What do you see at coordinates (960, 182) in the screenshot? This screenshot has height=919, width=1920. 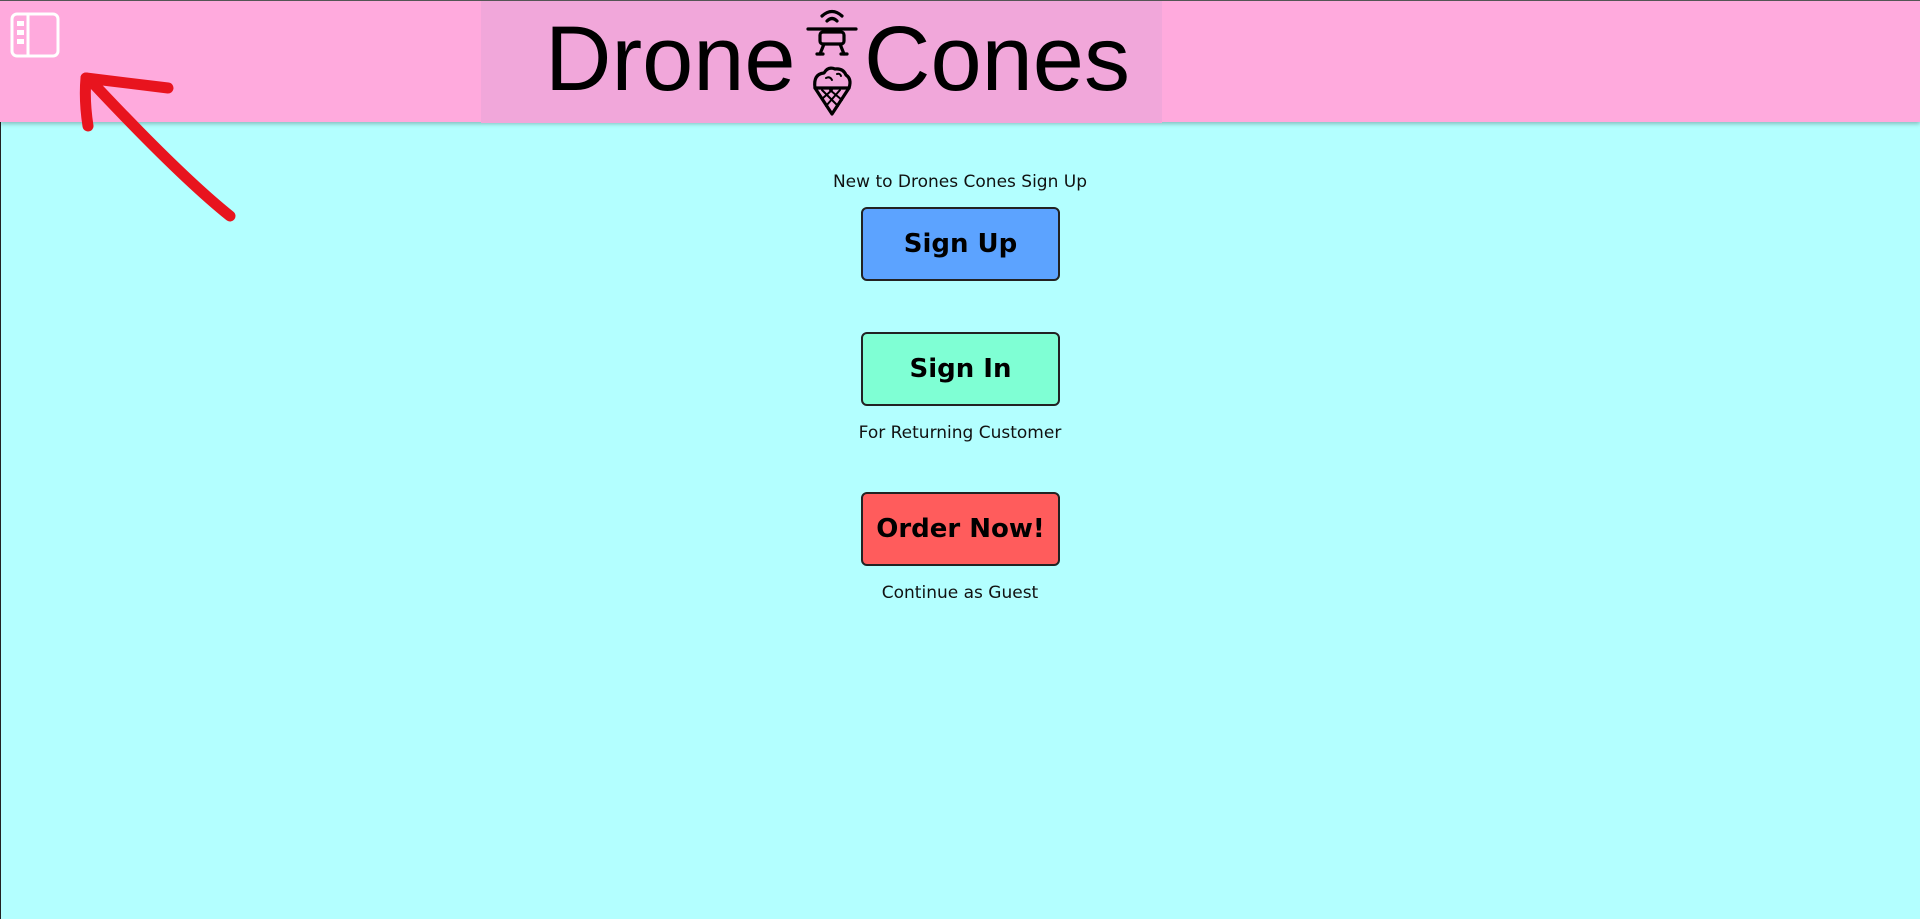 I see `signup-caption: New to Drones Cones Sign Up` at bounding box center [960, 182].